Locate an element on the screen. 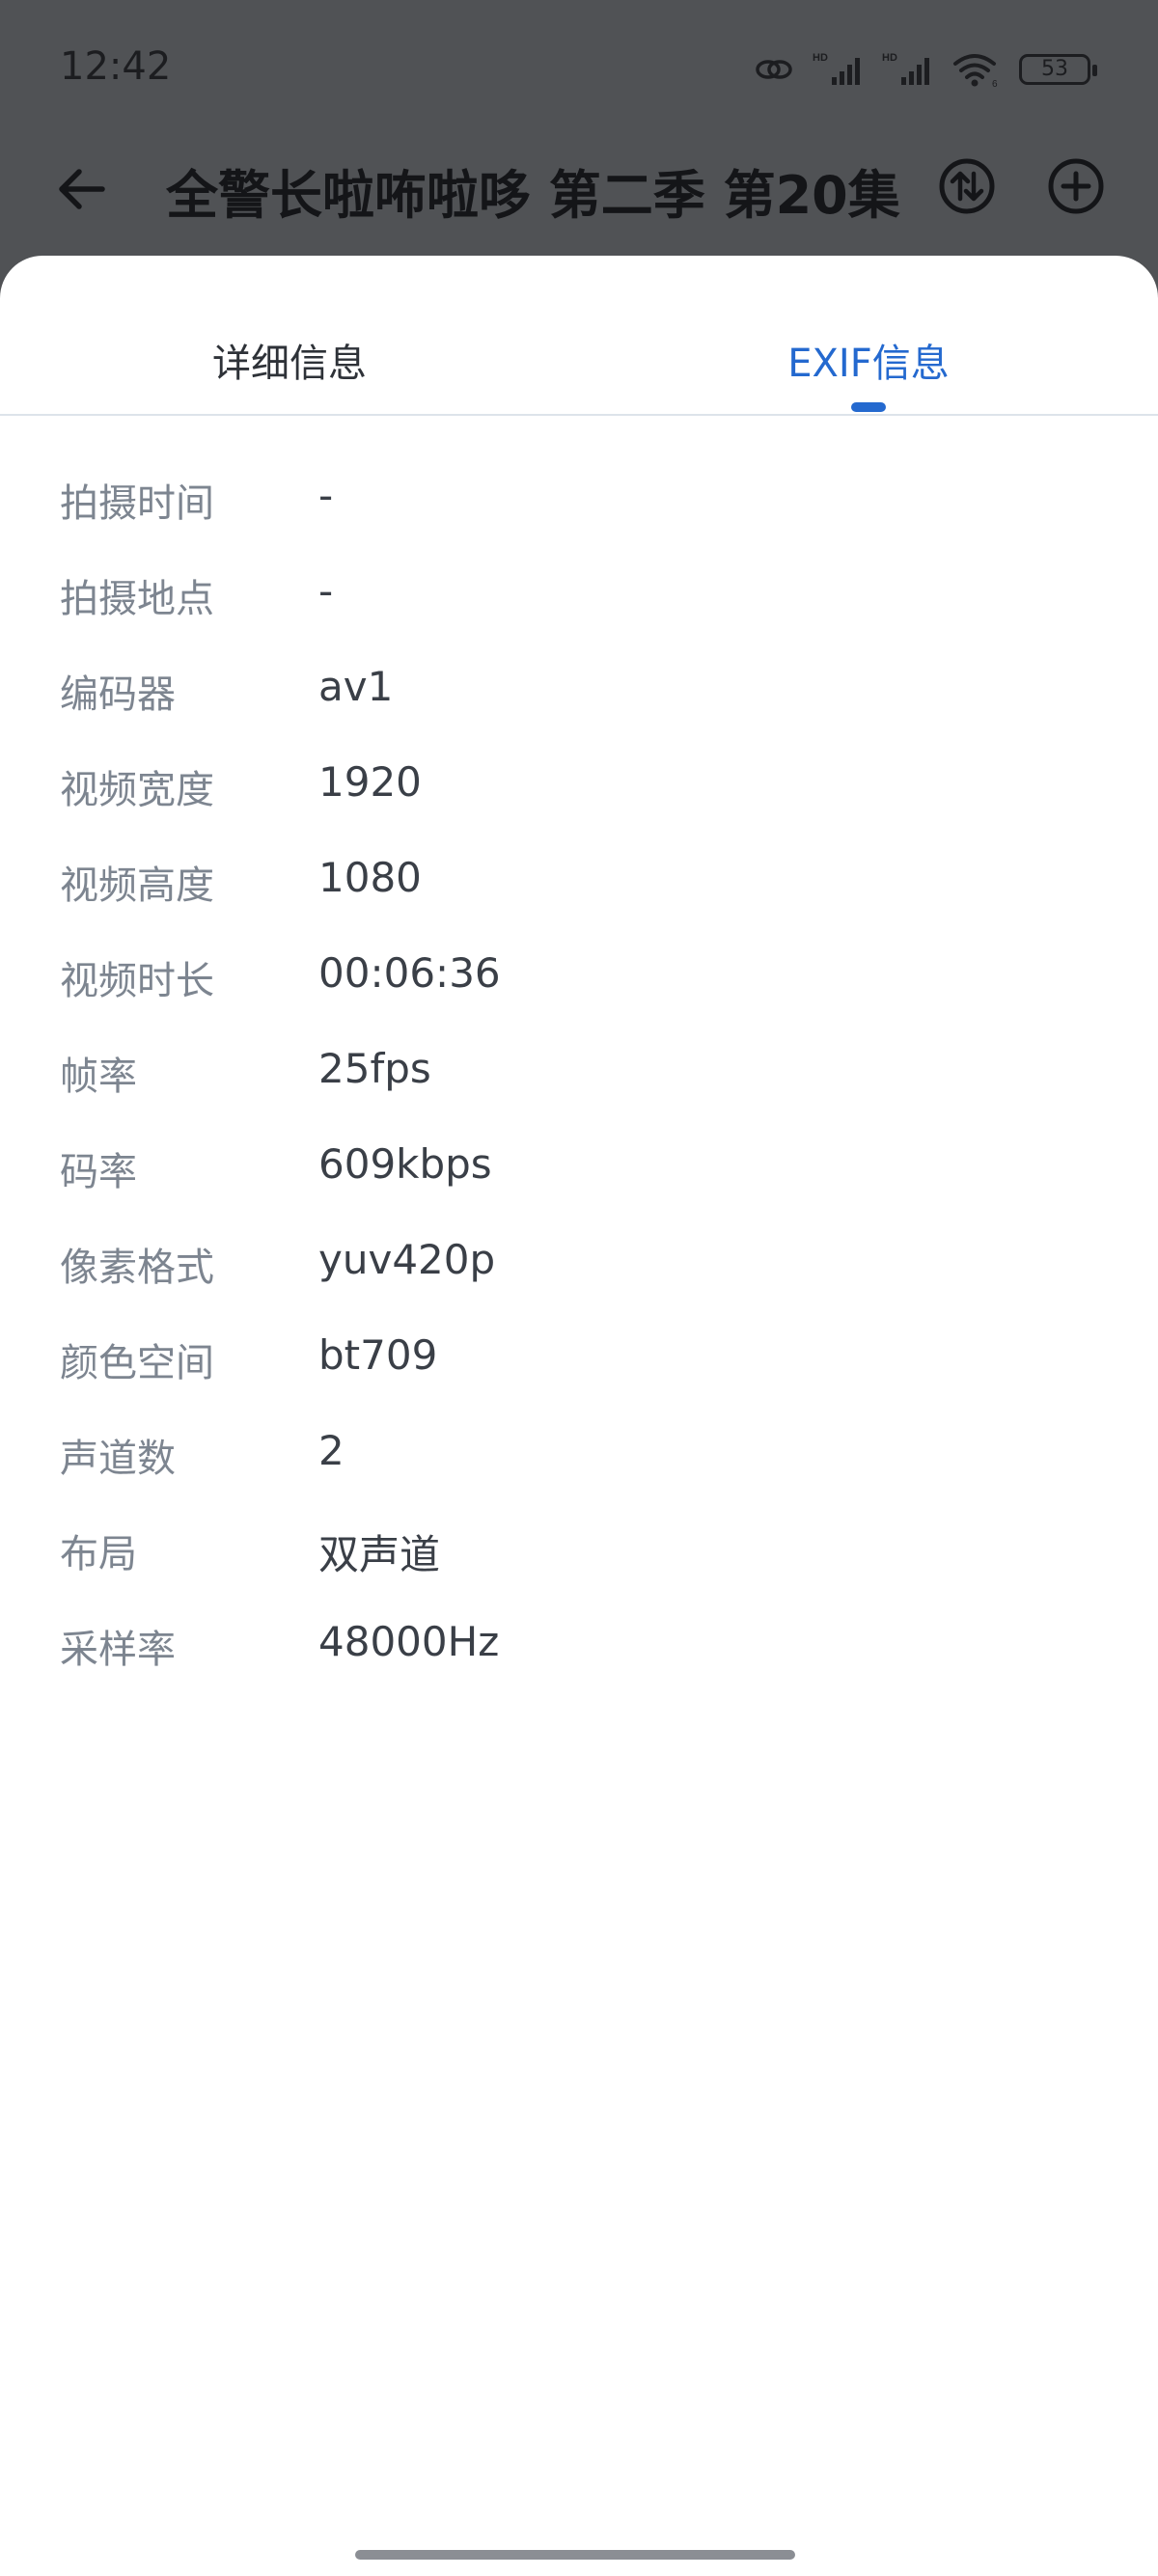  exif-value: 1080 is located at coordinates (370, 878).